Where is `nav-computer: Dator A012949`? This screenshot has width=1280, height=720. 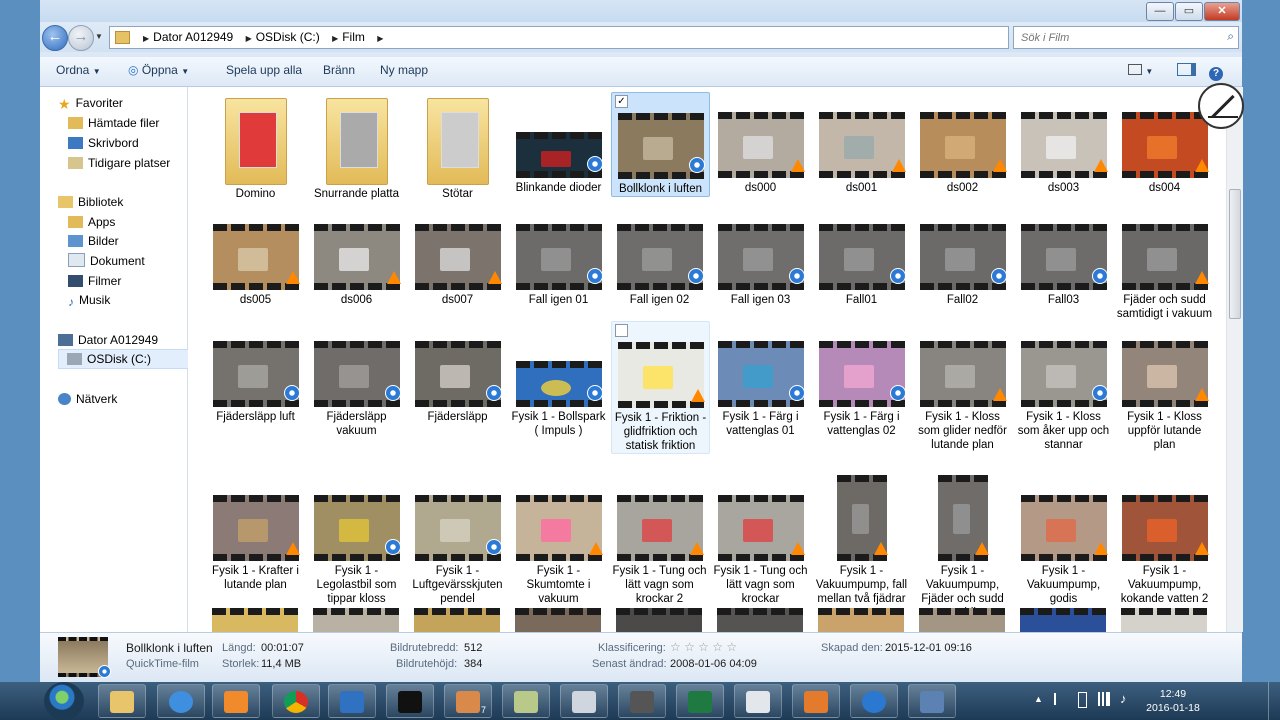
nav-computer: Dator A012949 is located at coordinates (108, 340).